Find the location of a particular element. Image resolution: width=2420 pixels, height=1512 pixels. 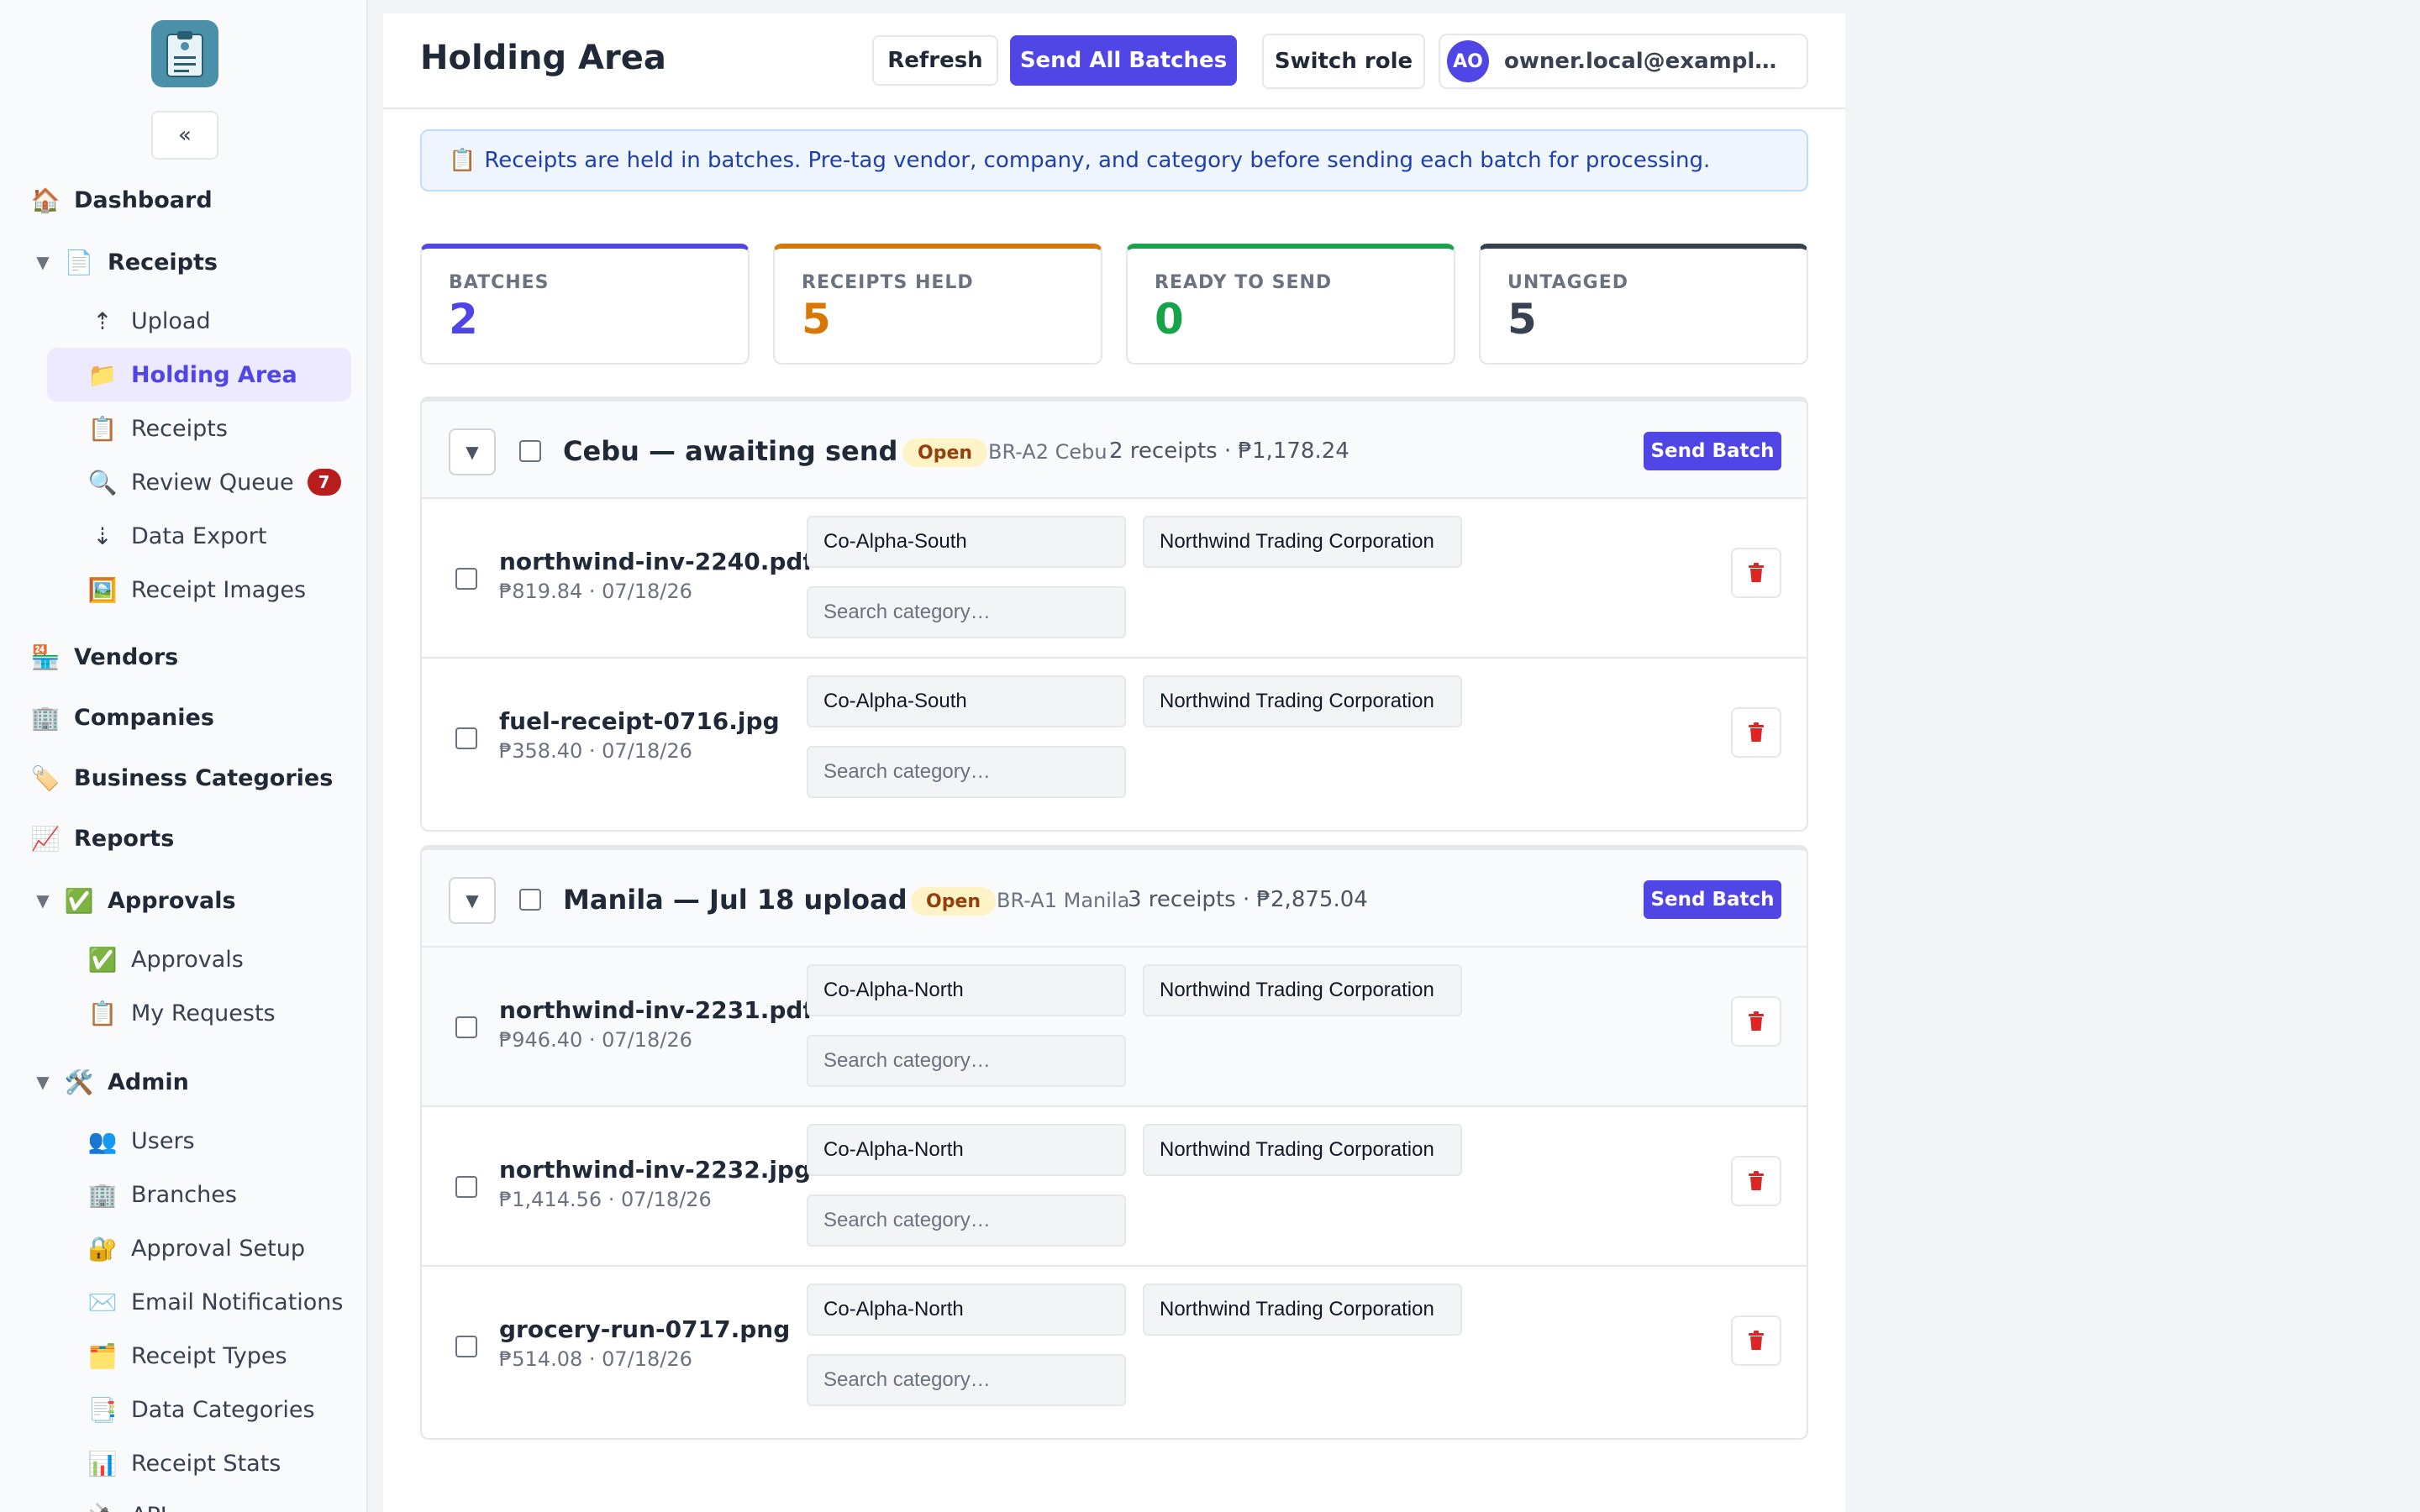

stat-card-receipts-held: RECEIPTS HELD 5 is located at coordinates (937, 304).